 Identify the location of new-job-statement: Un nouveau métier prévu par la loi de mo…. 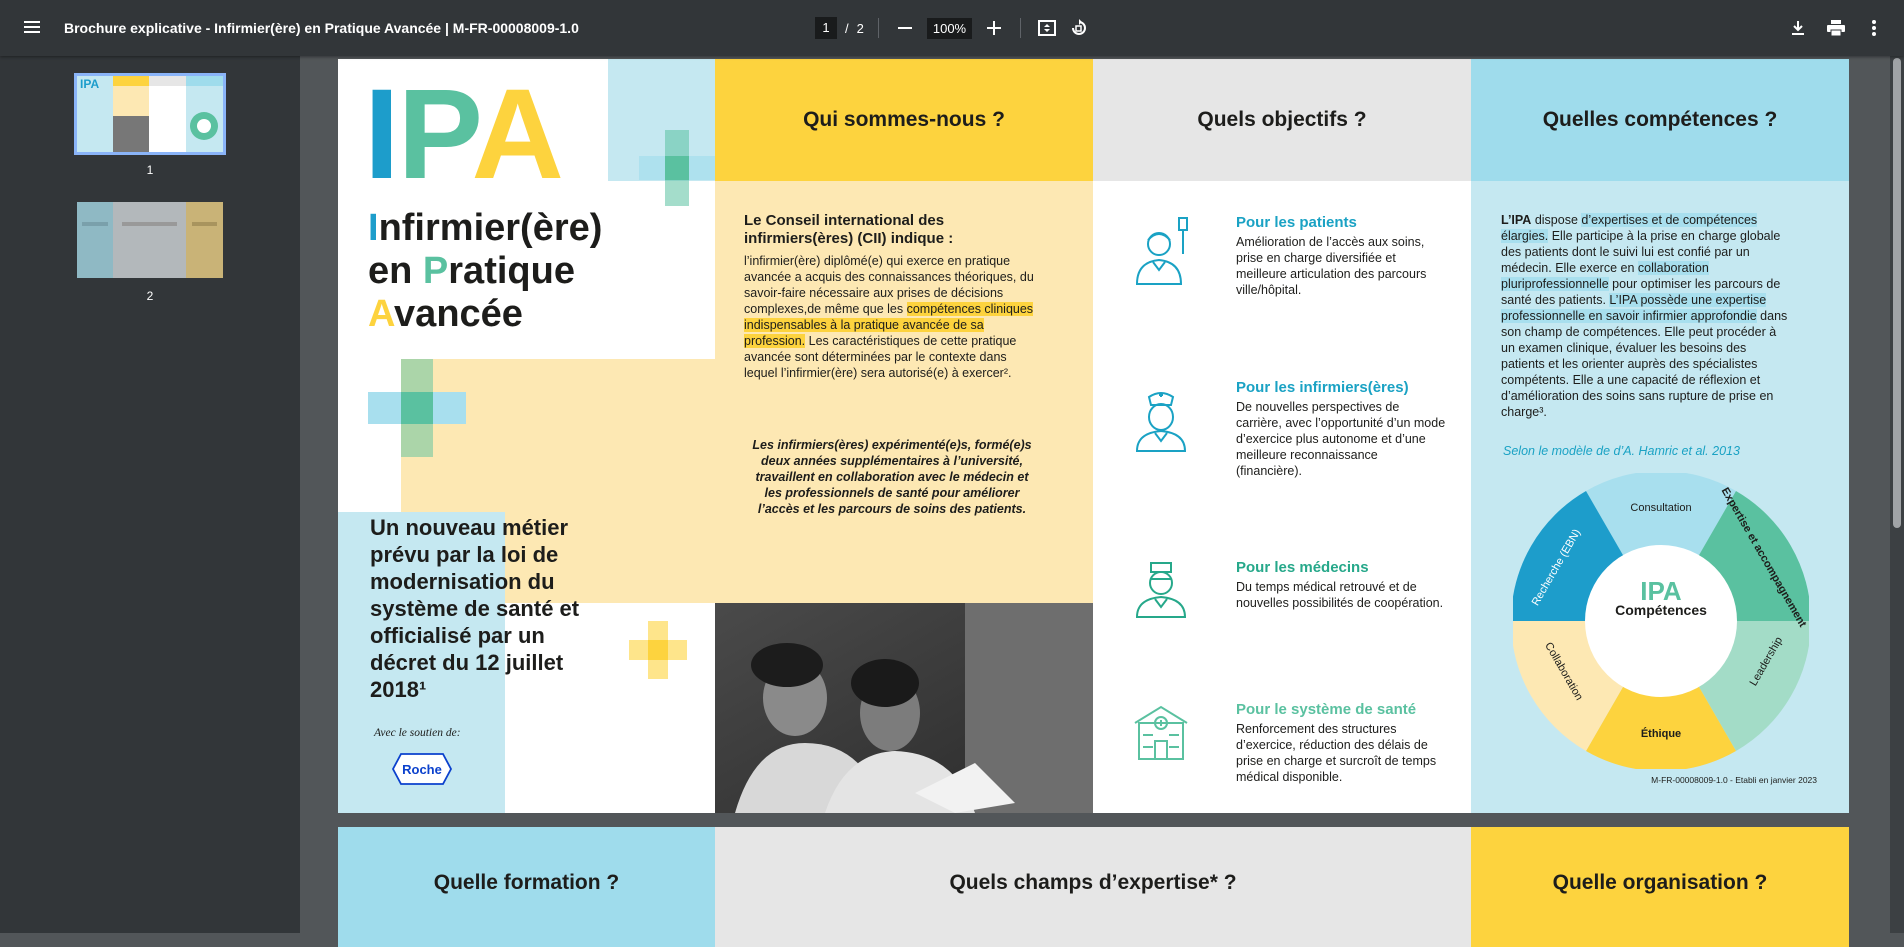
(475, 608).